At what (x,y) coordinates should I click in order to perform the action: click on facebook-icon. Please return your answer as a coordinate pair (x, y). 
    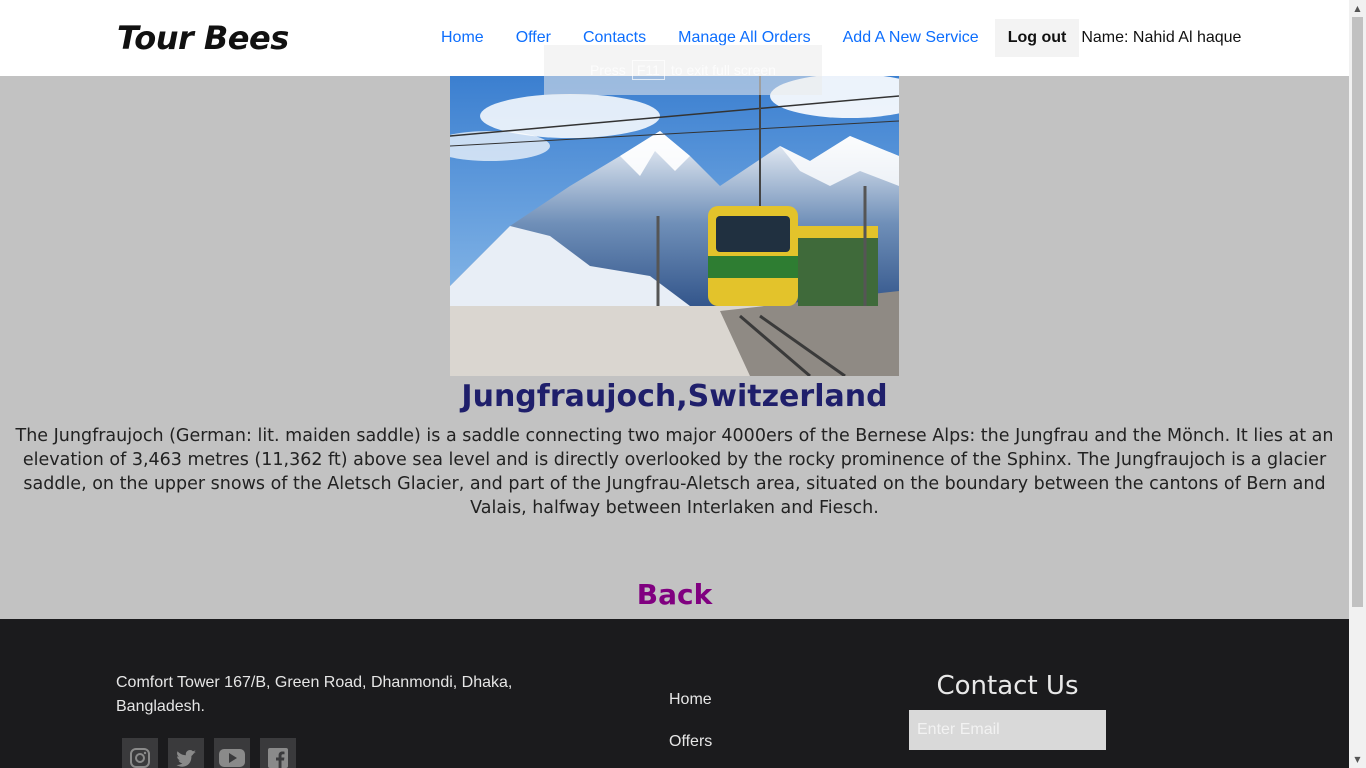
    Looking at the image, I should click on (278, 753).